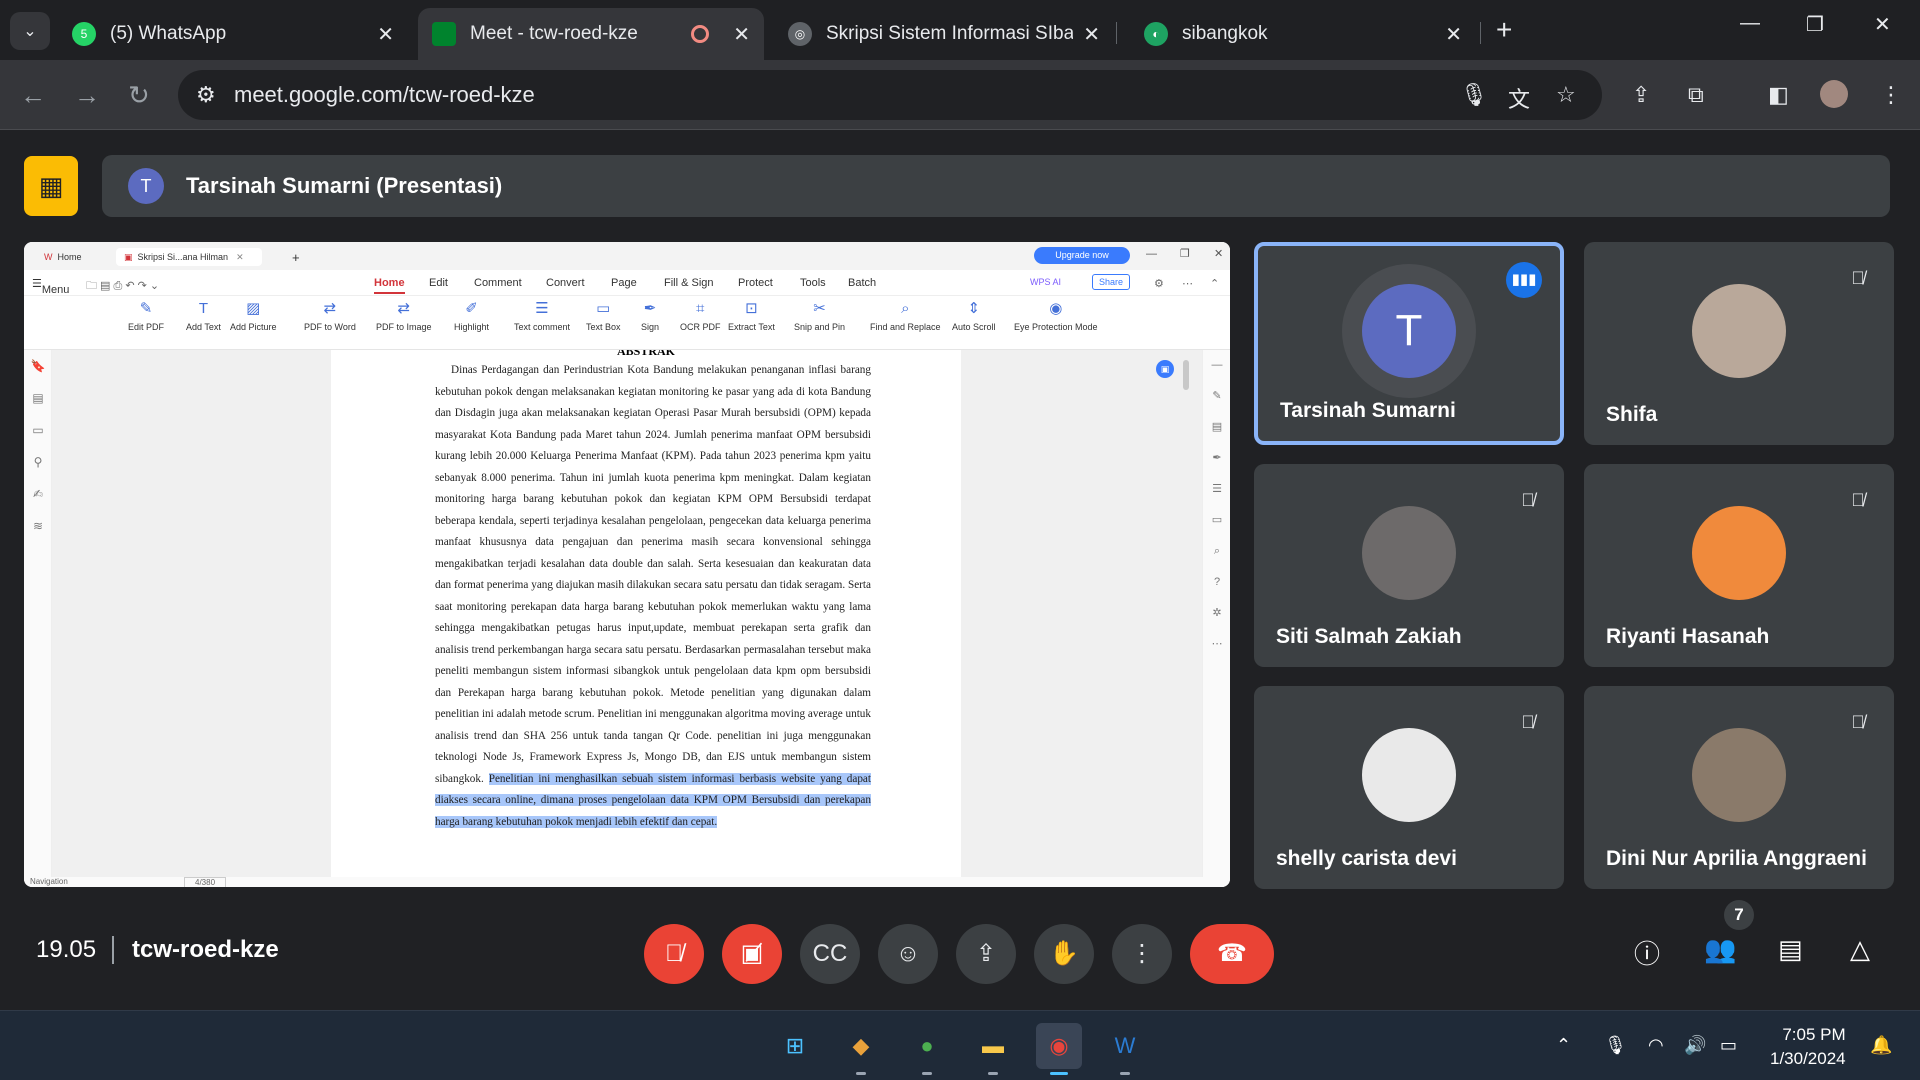 The height and width of the screenshot is (1080, 1920). Describe the element at coordinates (389, 285) in the screenshot. I see `menu-home: Home` at that location.